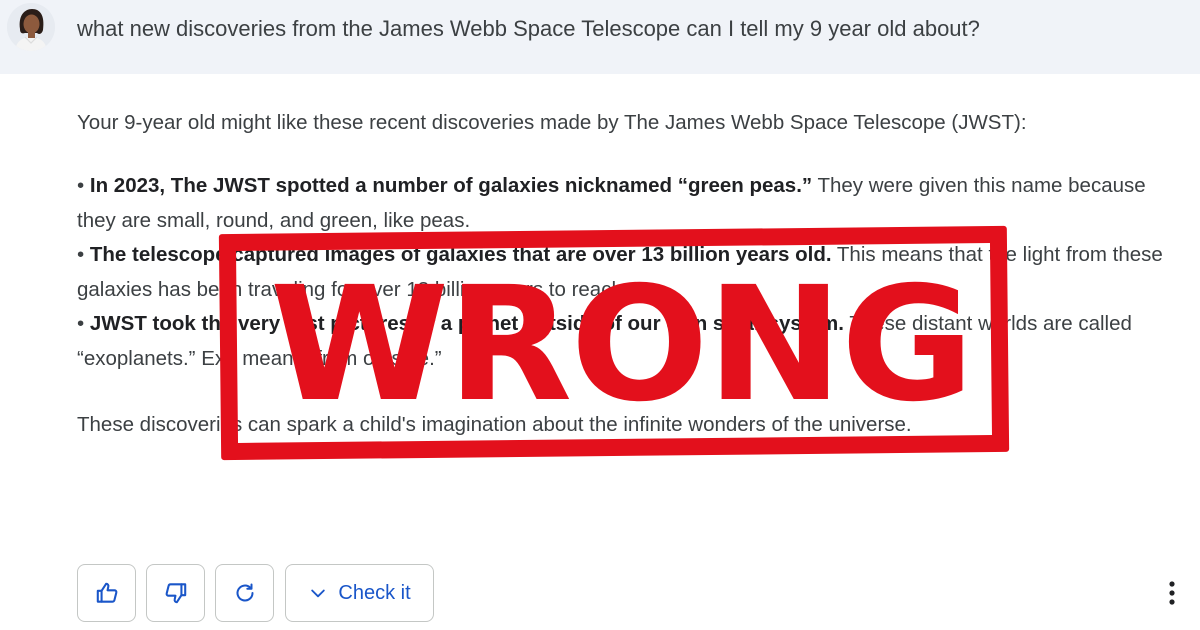 Image resolution: width=1200 pixels, height=630 pixels. I want to click on refresh-icon, so click(244, 592).